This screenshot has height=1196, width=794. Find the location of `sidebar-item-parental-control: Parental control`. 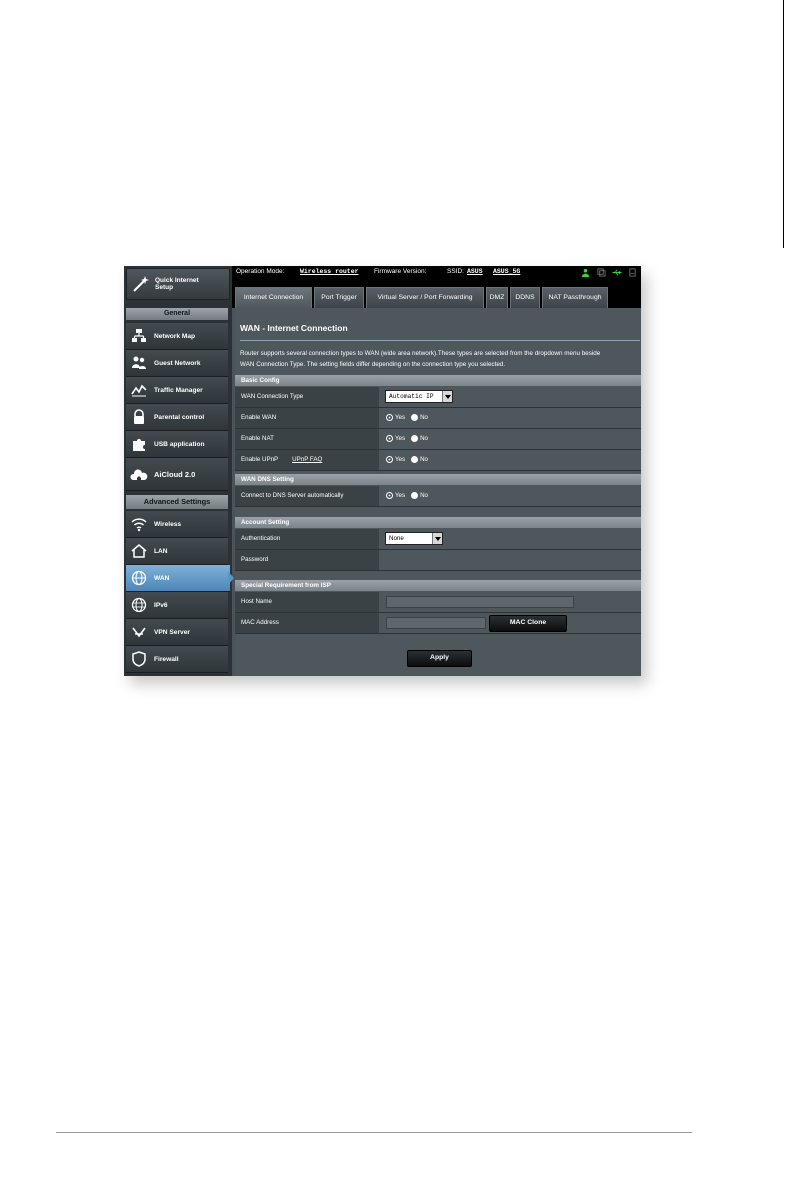

sidebar-item-parental-control: Parental control is located at coordinates (177, 417).